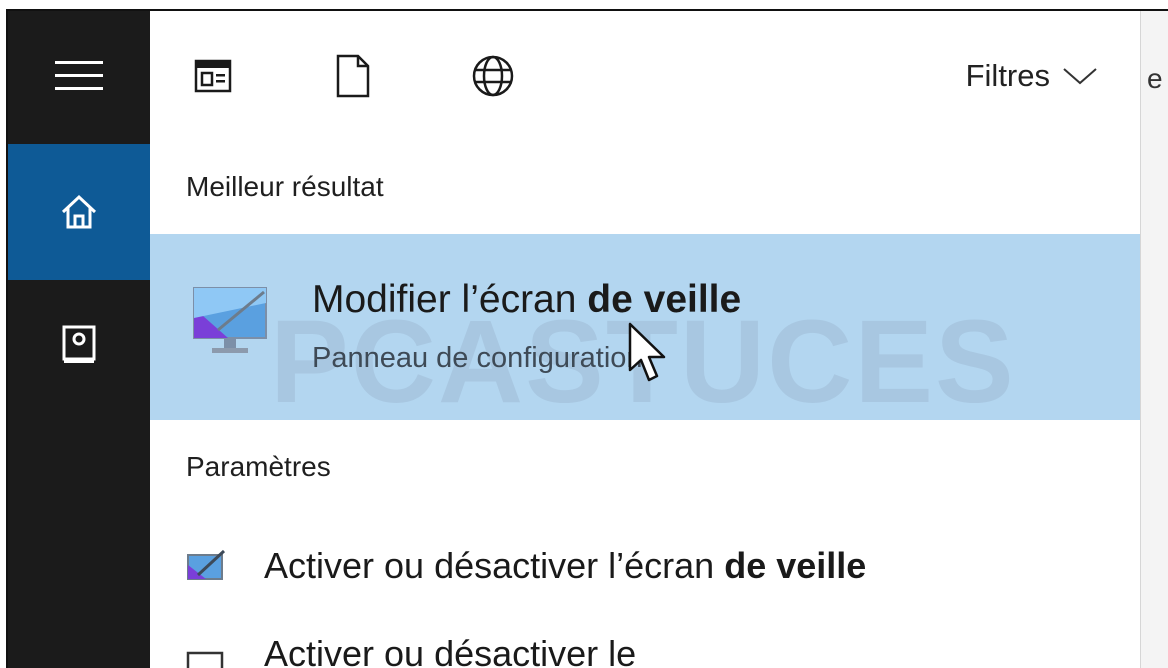 Image resolution: width=1168 pixels, height=668 pixels. I want to click on screensaver-monitor-icon, so click(230, 320).